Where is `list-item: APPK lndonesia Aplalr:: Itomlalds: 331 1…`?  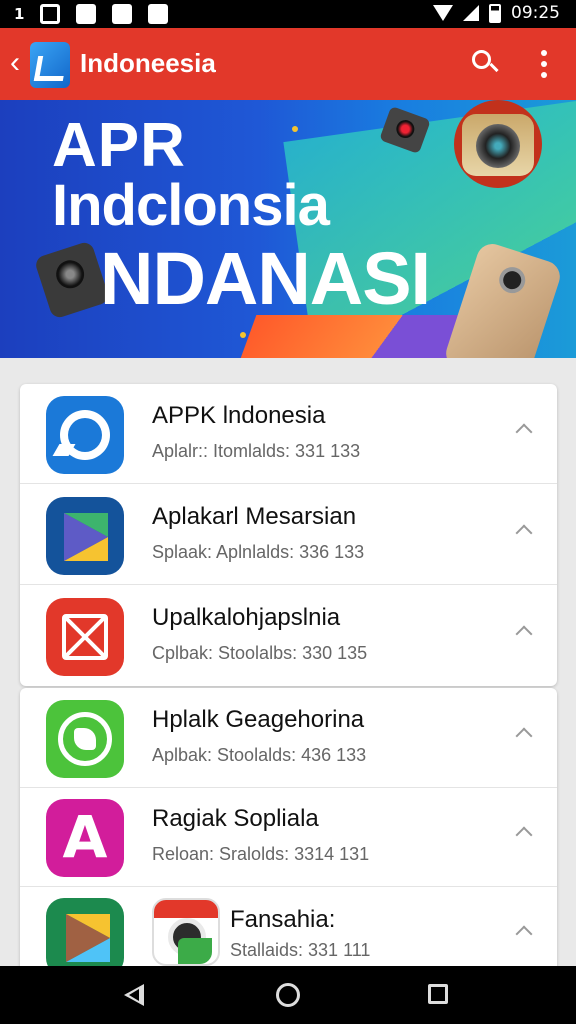 list-item: APPK lndonesia Aplalr:: Itomlalds: 331 1… is located at coordinates (288, 434).